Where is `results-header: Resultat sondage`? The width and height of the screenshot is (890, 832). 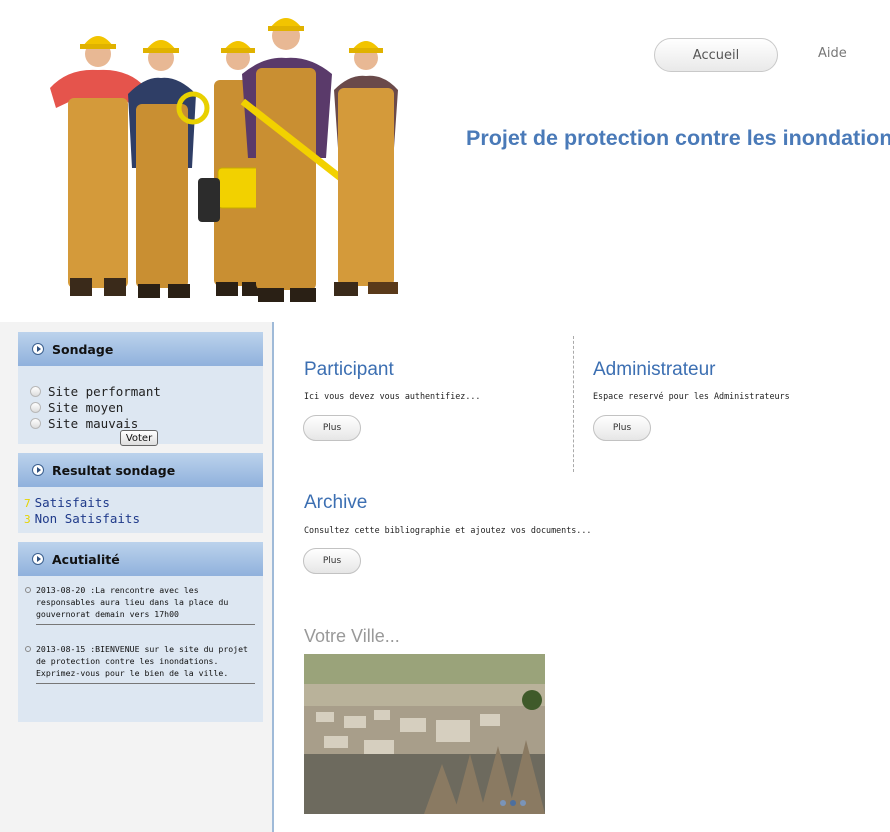
results-header: Resultat sondage is located at coordinates (140, 470).